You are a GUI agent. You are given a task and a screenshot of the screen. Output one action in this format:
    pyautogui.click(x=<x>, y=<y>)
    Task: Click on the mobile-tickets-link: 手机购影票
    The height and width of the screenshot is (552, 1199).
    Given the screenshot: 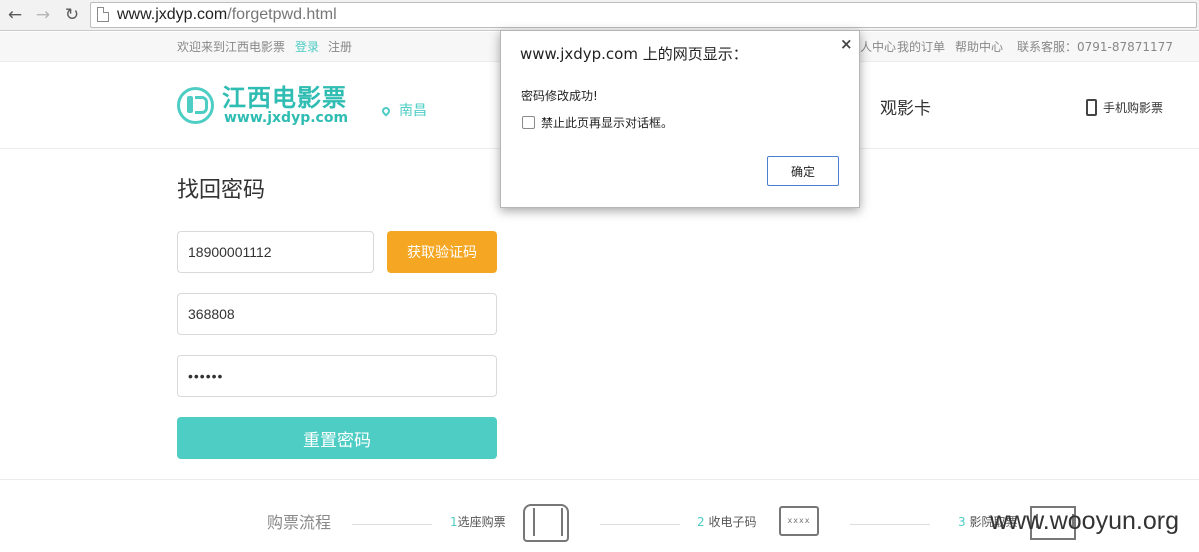 What is the action you would take?
    pyautogui.click(x=1125, y=108)
    